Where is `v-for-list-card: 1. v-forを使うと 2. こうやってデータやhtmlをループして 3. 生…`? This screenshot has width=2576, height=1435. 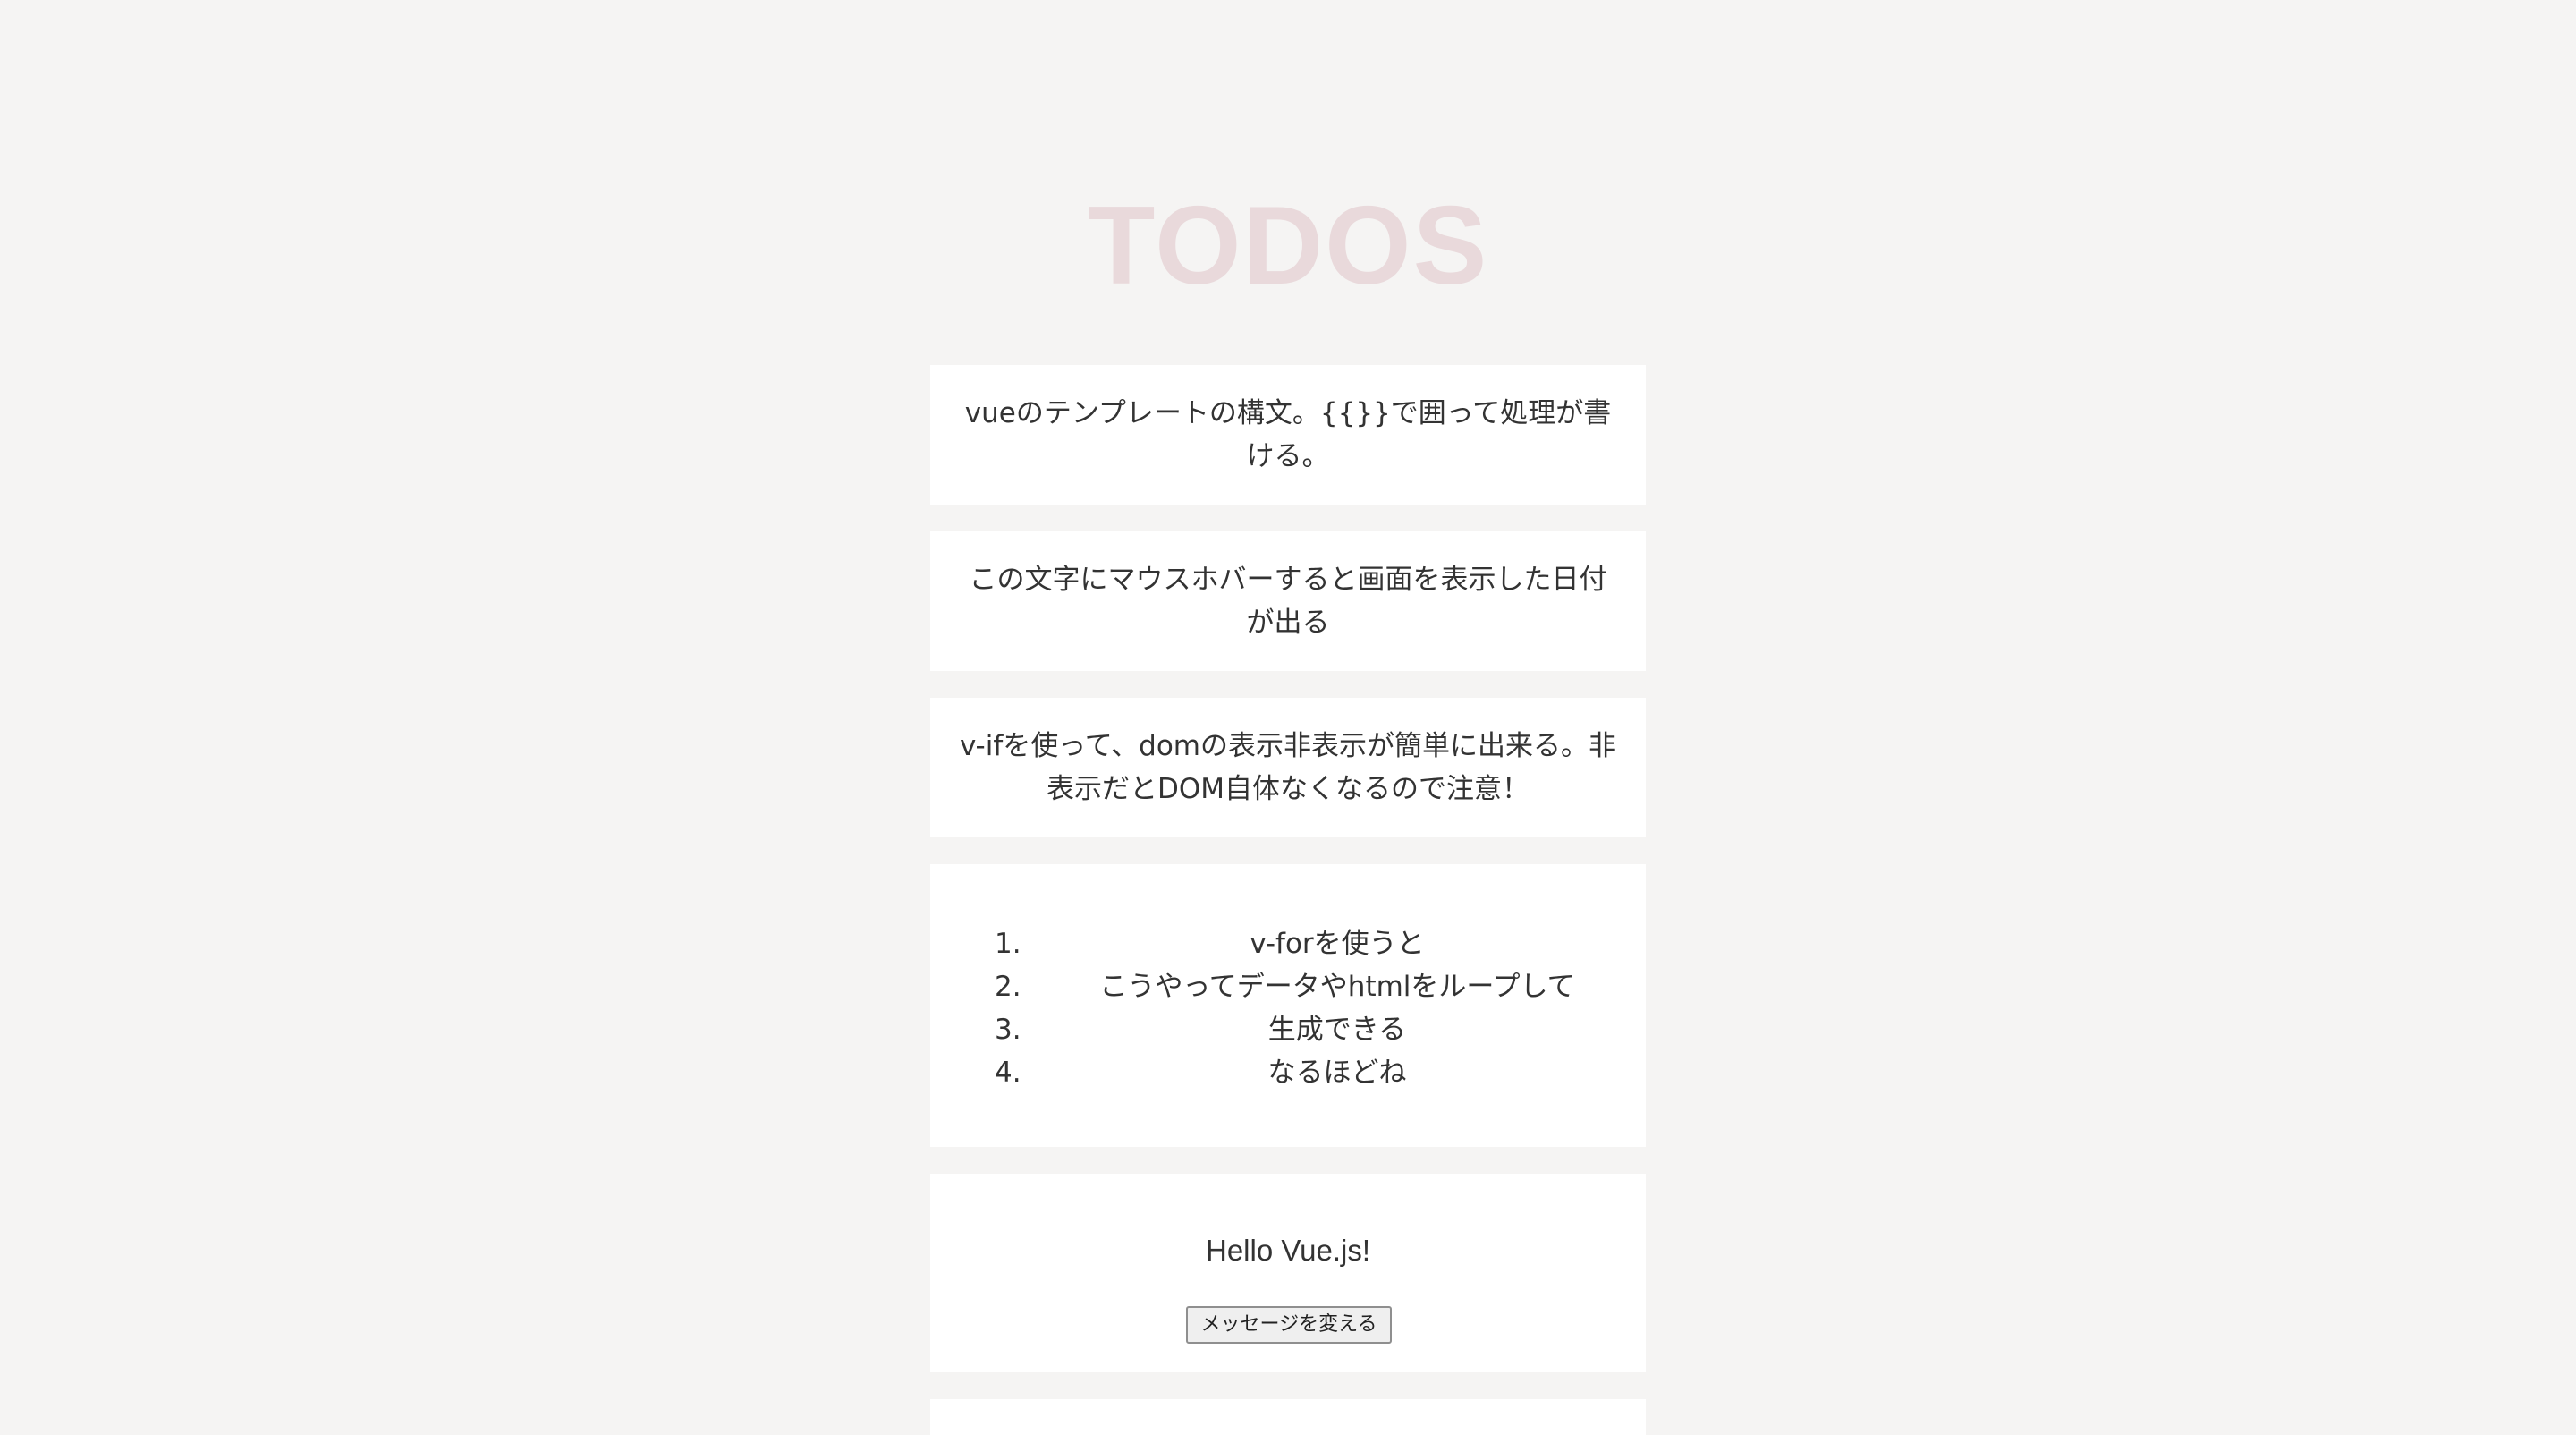 v-for-list-card: 1. v-forを使うと 2. こうやってデータやhtmlをループして 3. 生… is located at coordinates (1288, 1005).